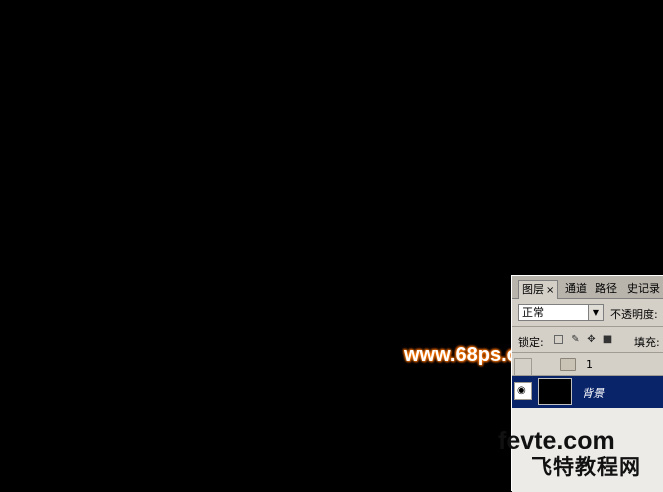  What do you see at coordinates (561, 312) in the screenshot?
I see `blend-mode-select: 正常 ▼` at bounding box center [561, 312].